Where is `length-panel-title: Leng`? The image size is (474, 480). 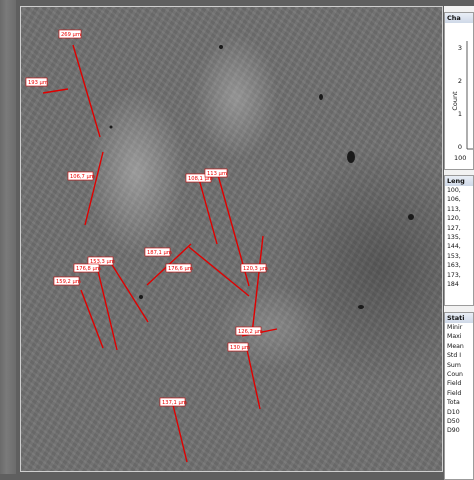
length-panel-title: Leng is located at coordinates (459, 181).